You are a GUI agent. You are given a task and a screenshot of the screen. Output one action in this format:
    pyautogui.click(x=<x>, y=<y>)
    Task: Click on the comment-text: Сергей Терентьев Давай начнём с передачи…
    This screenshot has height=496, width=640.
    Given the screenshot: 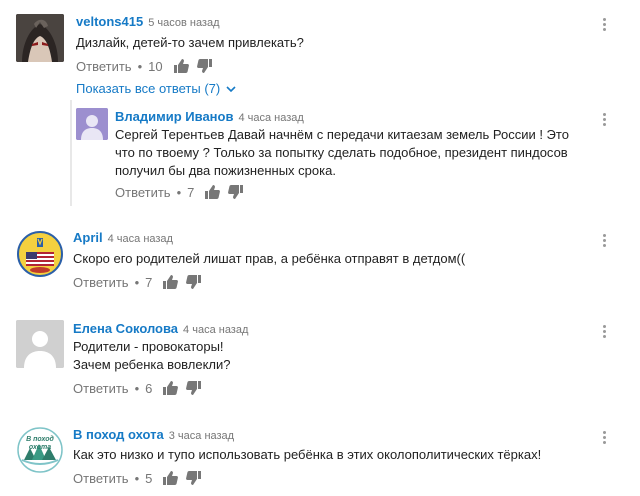 What is the action you would take?
    pyautogui.click(x=342, y=152)
    